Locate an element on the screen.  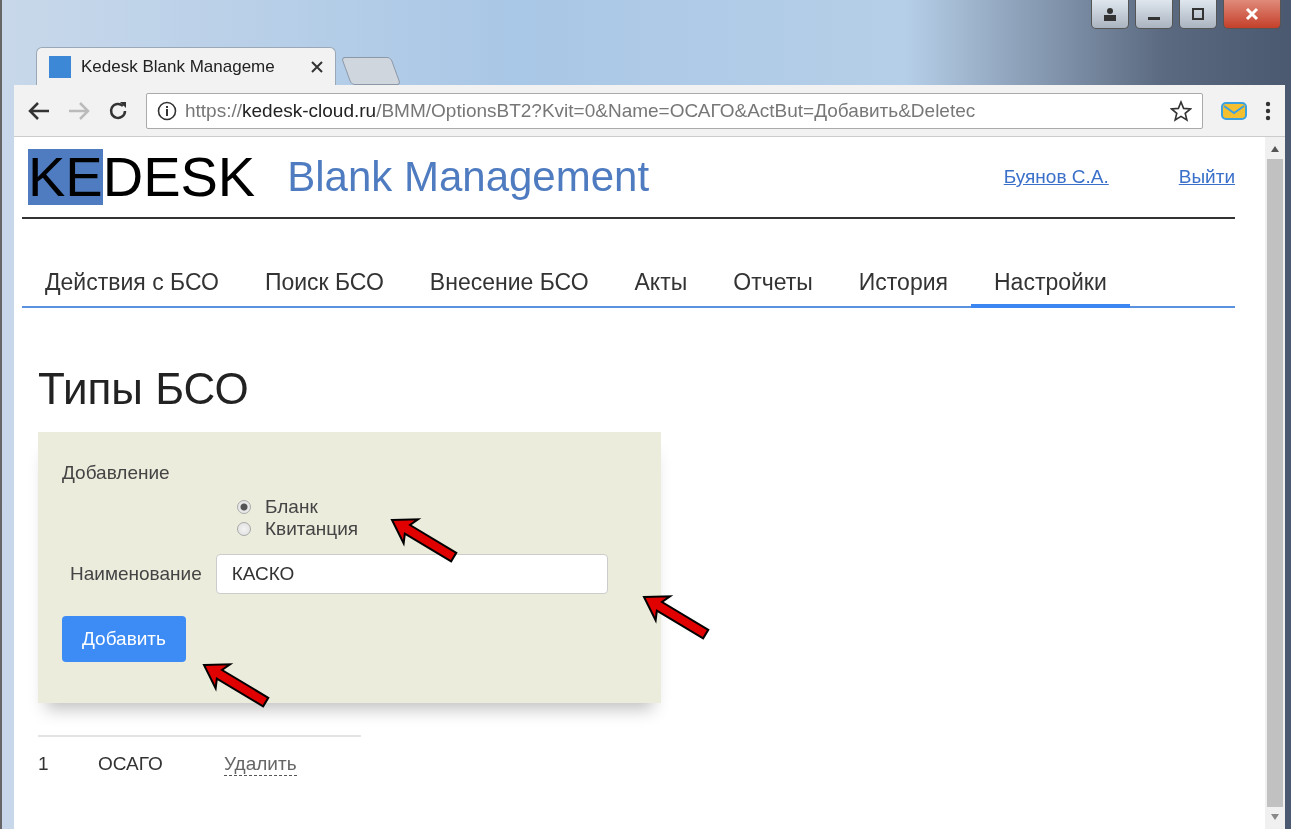
close-button is located at coordinates (1252, 14).